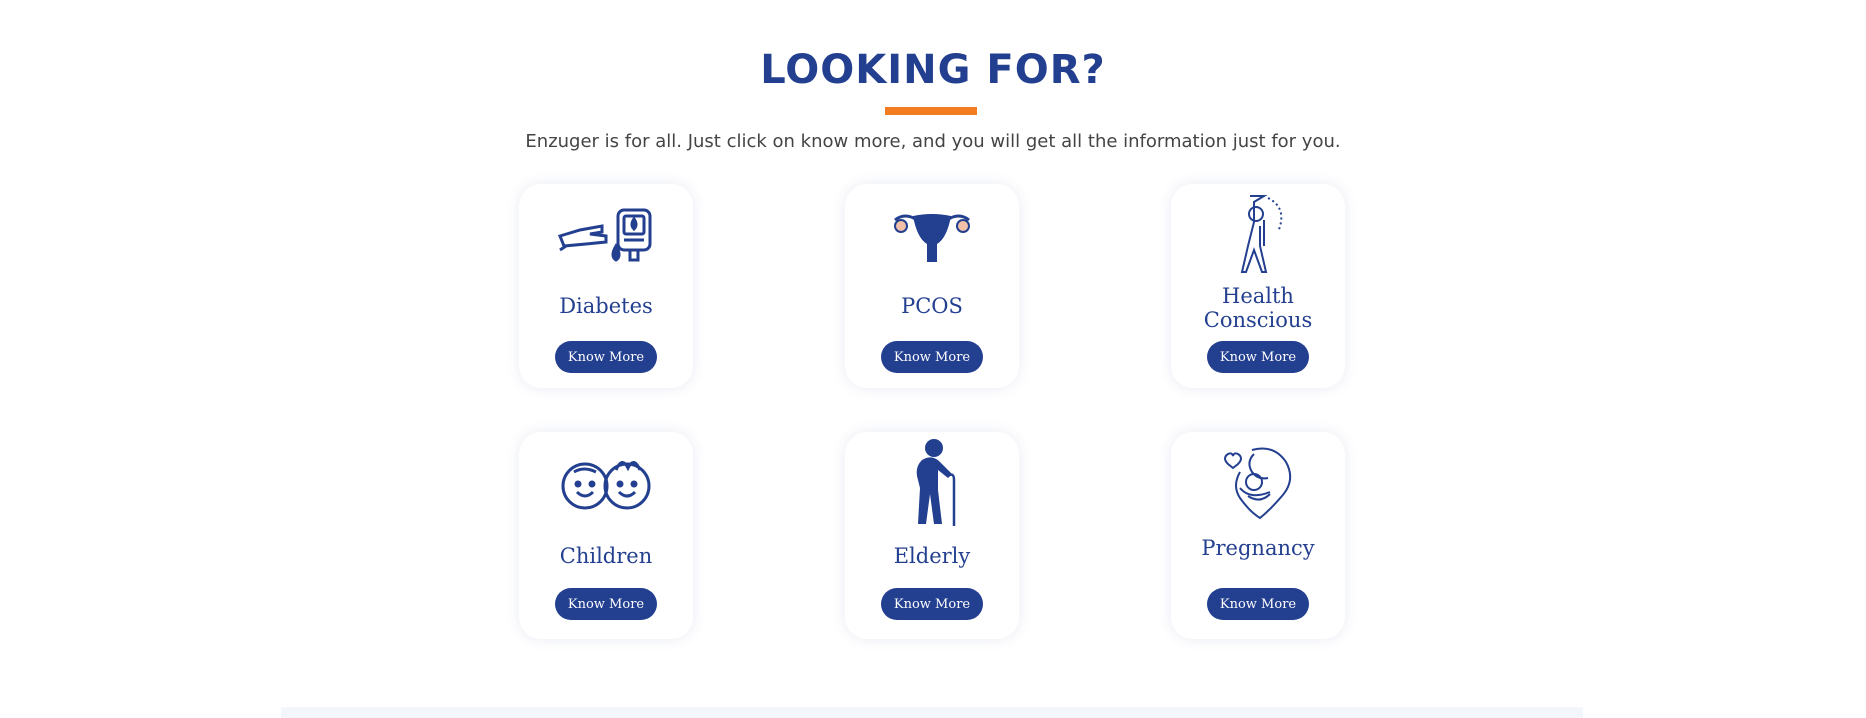 The width and height of the screenshot is (1866, 718). I want to click on card-diabetes: Diabetes Know More, so click(606, 286).